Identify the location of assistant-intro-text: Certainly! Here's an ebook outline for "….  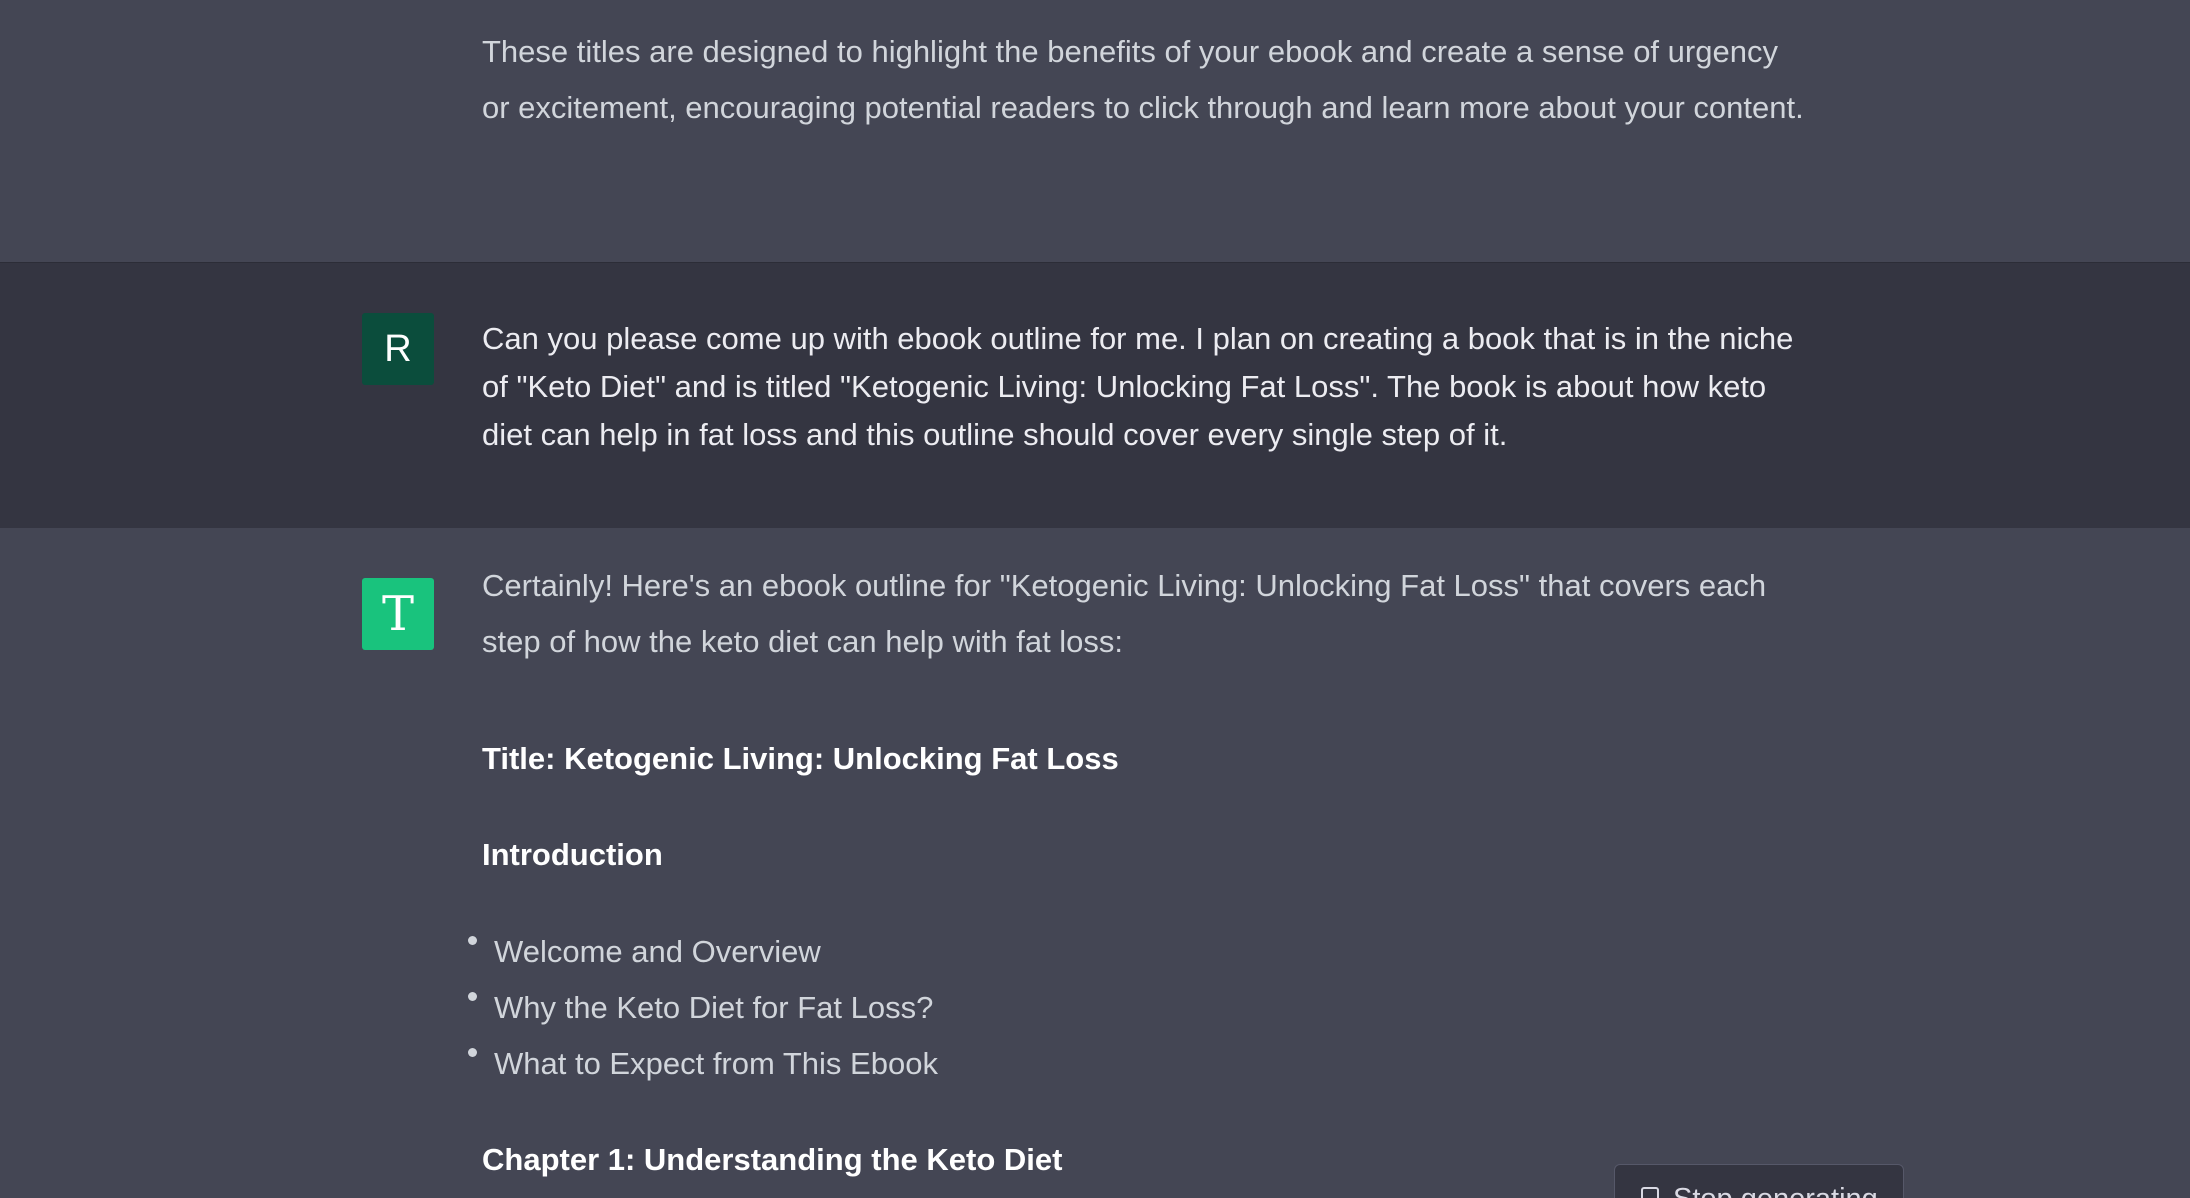
(1124, 613).